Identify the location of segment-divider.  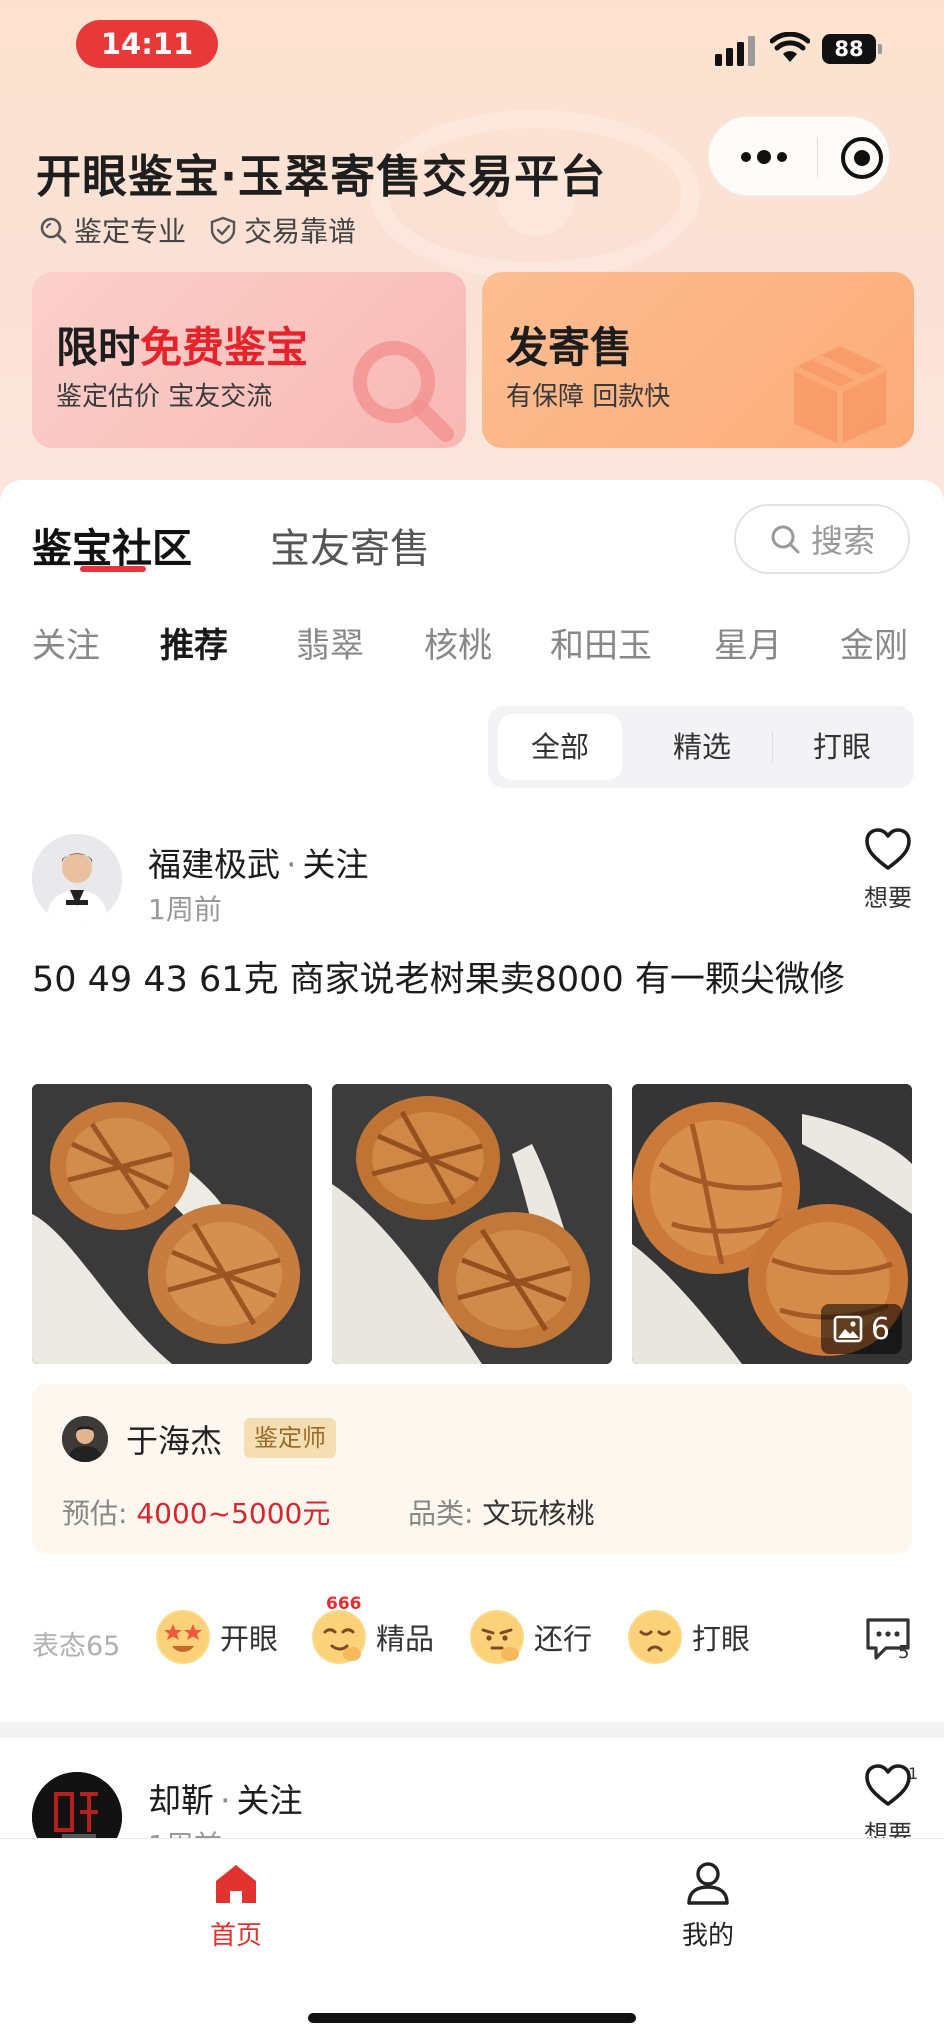
(772, 747).